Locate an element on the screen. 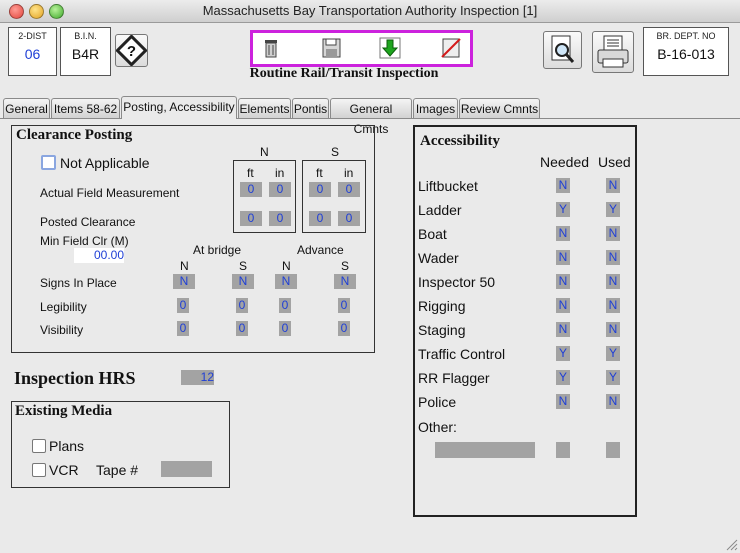  cancel-edit-button is located at coordinates (451, 48).